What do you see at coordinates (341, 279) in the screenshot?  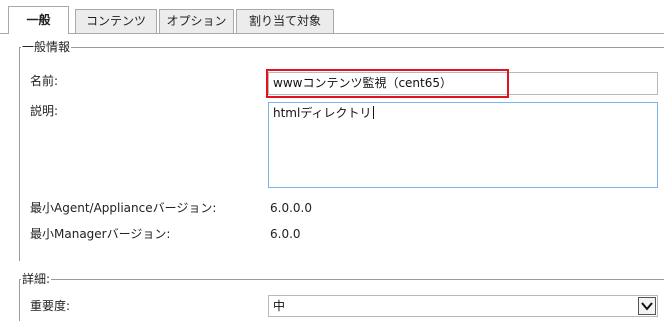 I see `details-border-top` at bounding box center [341, 279].